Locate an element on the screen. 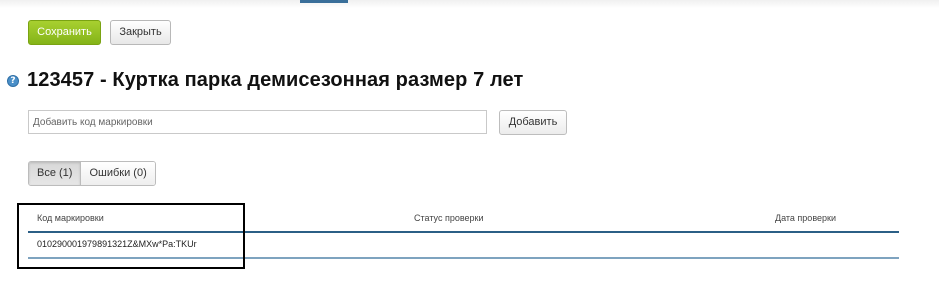  filter-tabs: Все (1) Ошибки (0) is located at coordinates (92, 173).